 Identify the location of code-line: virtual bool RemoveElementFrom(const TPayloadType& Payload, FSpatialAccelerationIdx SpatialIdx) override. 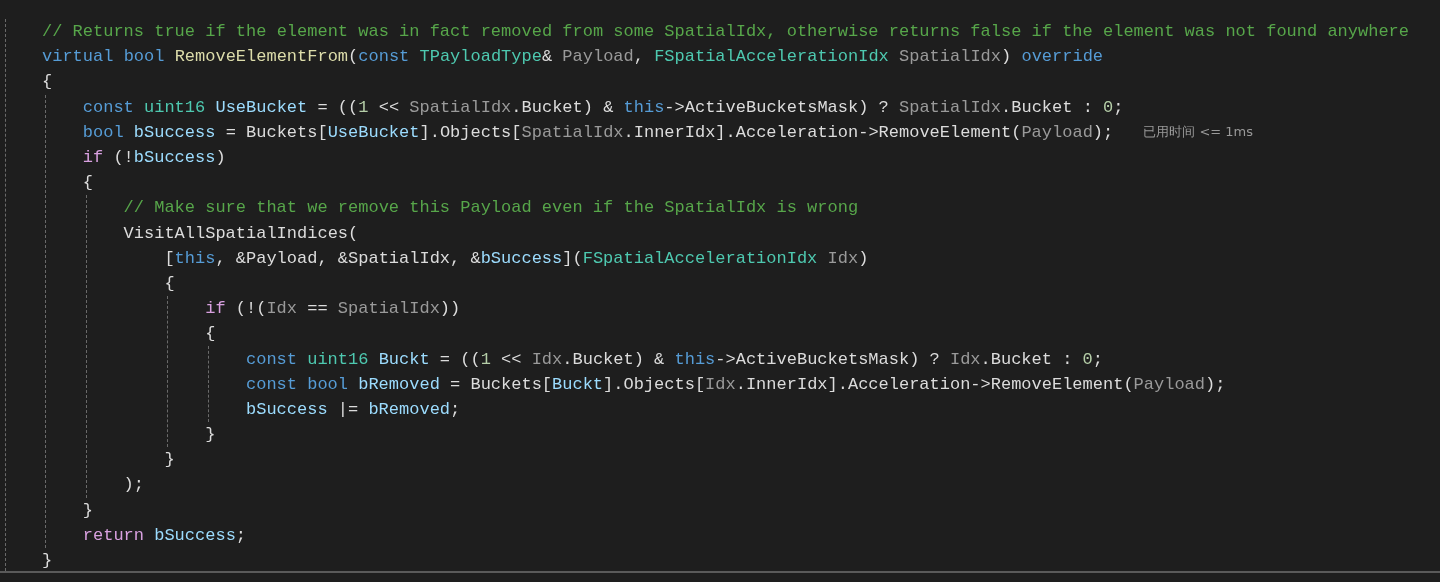
(573, 57).